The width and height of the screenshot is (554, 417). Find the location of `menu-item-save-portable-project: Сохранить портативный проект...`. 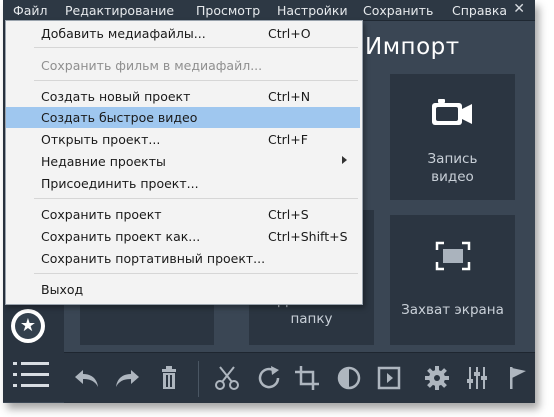

menu-item-save-portable-project: Сохранить портативный проект... is located at coordinates (183, 258).